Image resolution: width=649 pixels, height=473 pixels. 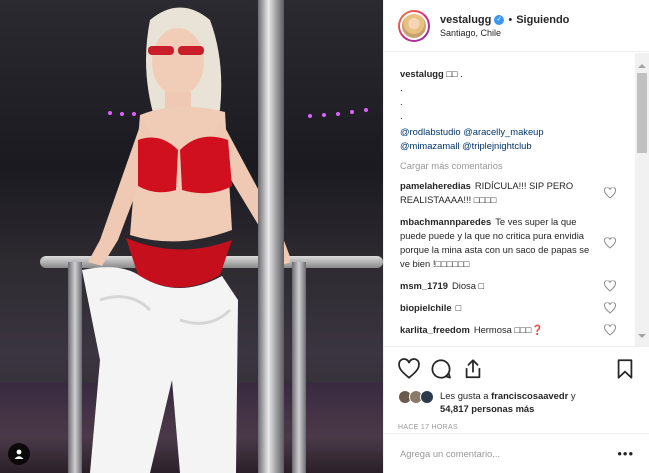 What do you see at coordinates (441, 369) in the screenshot?
I see `comment-icon` at bounding box center [441, 369].